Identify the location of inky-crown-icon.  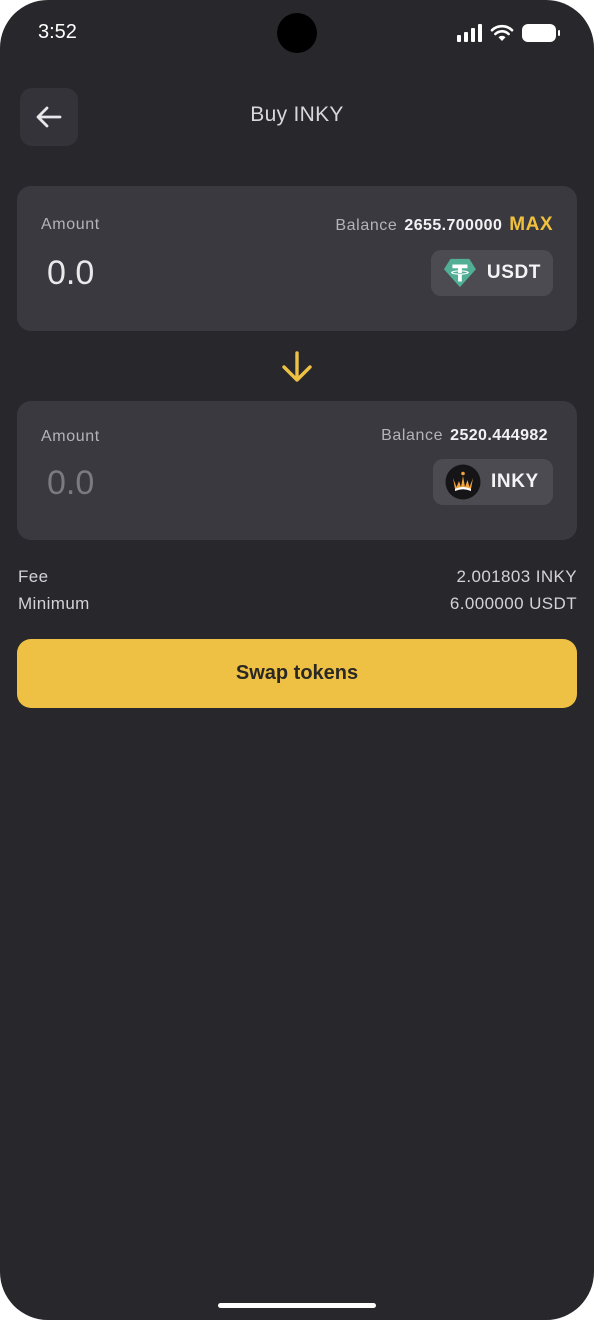
(463, 482).